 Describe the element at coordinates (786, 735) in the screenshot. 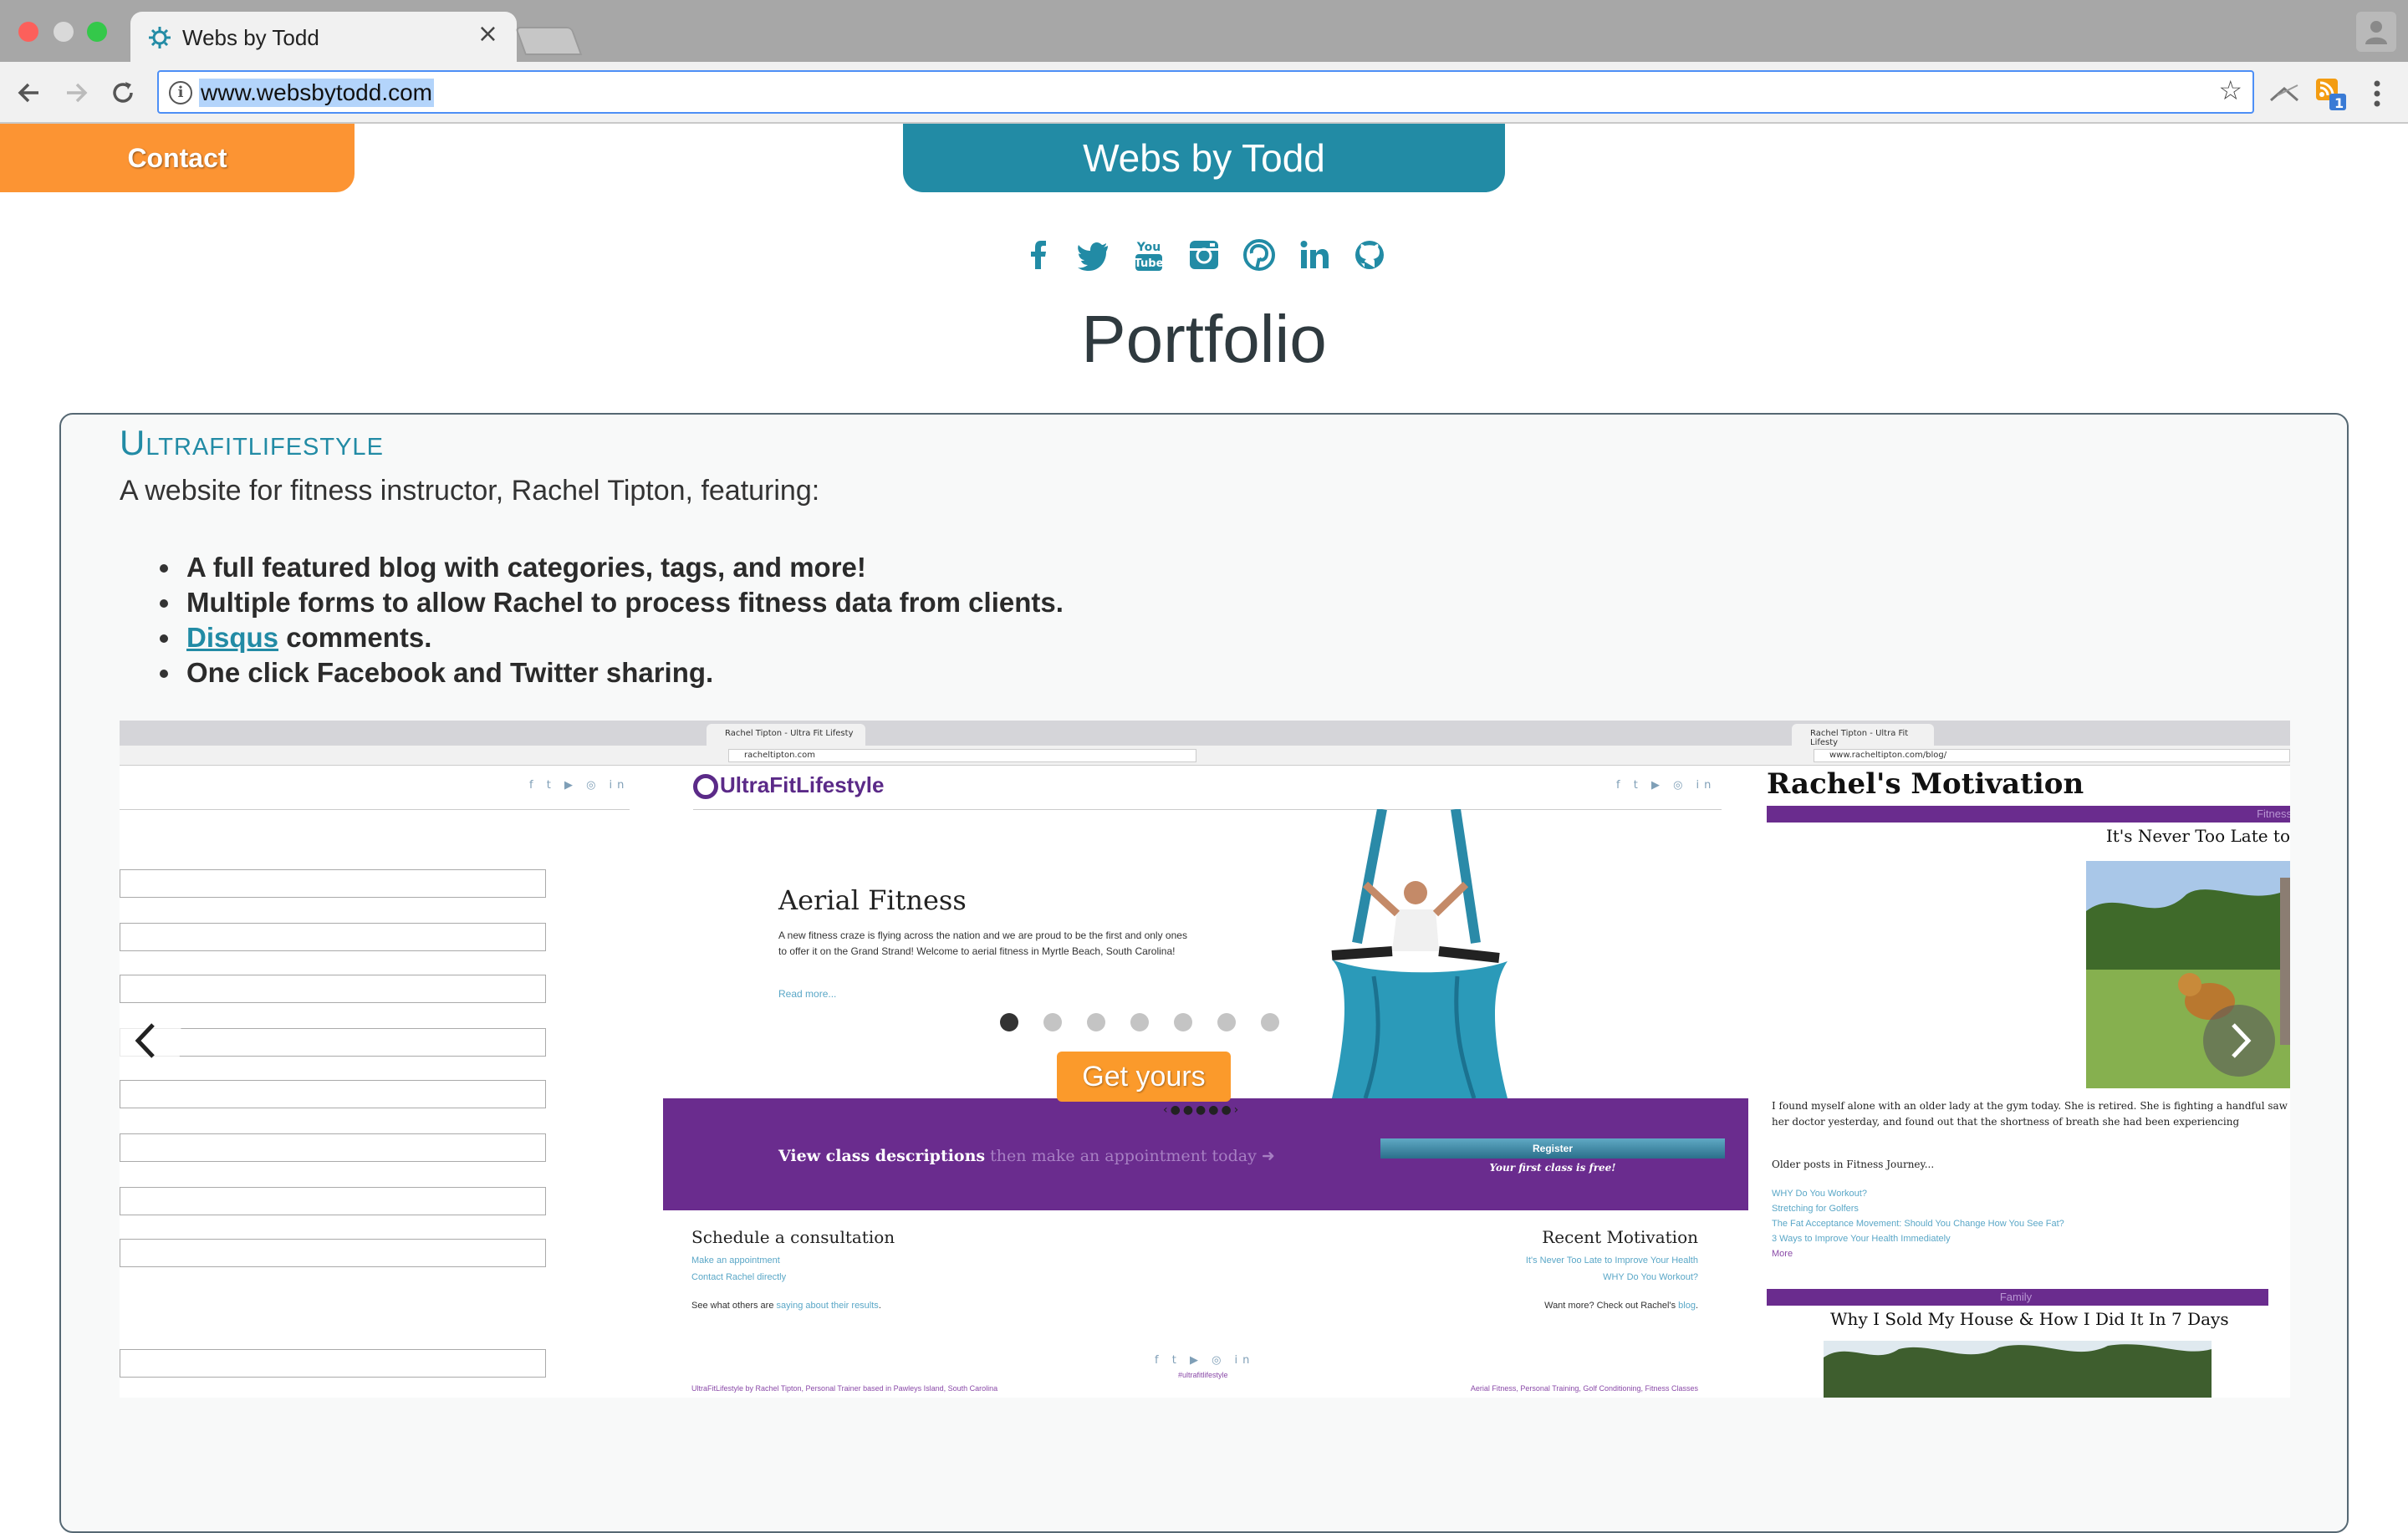

I see `slide-tab: Rachel Tipton - Ultra Fit Lifesty` at that location.